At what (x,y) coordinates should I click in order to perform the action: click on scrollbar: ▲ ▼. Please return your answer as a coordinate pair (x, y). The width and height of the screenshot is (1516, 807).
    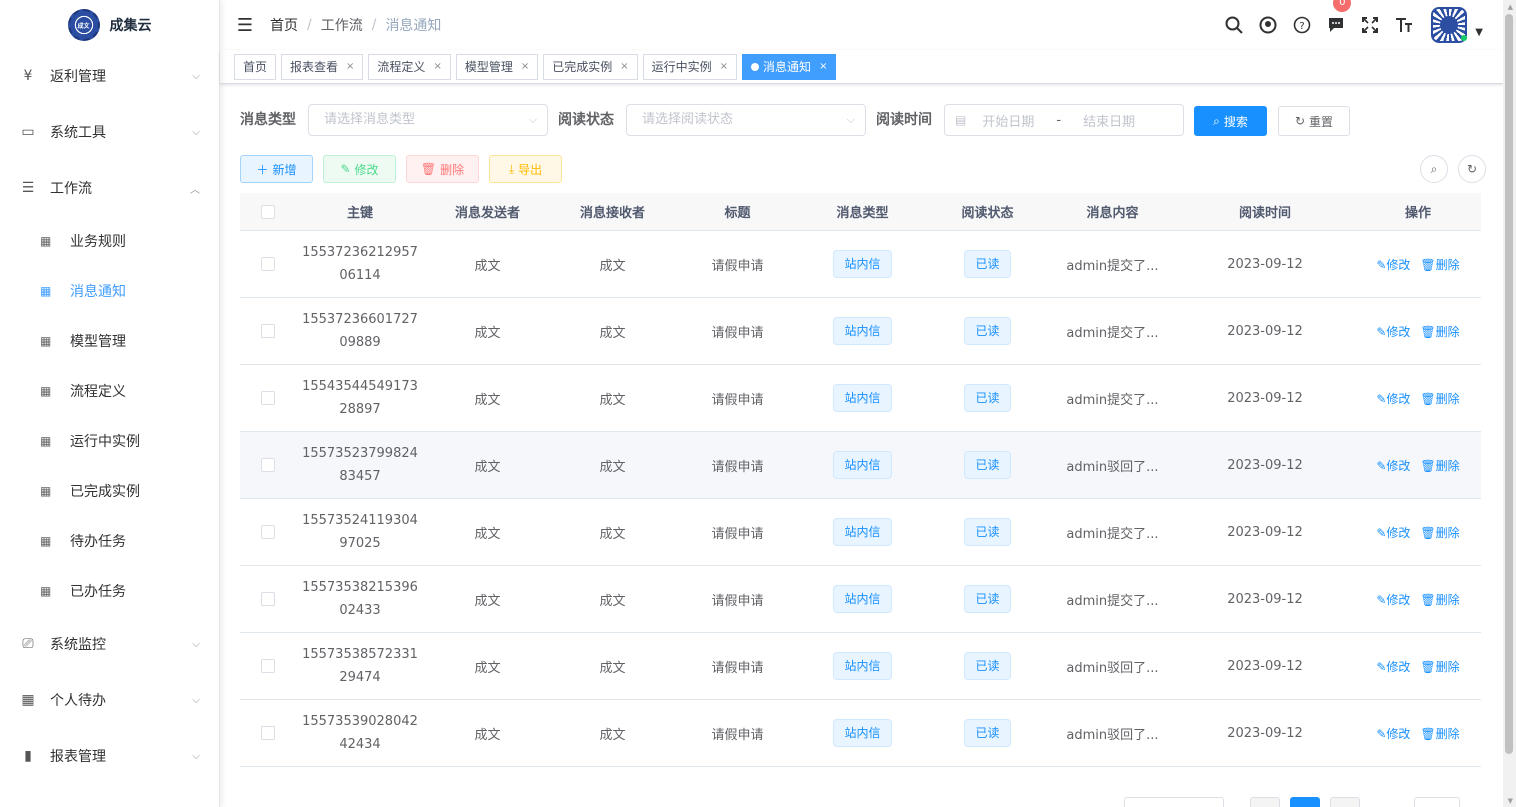
    Looking at the image, I should click on (1509, 403).